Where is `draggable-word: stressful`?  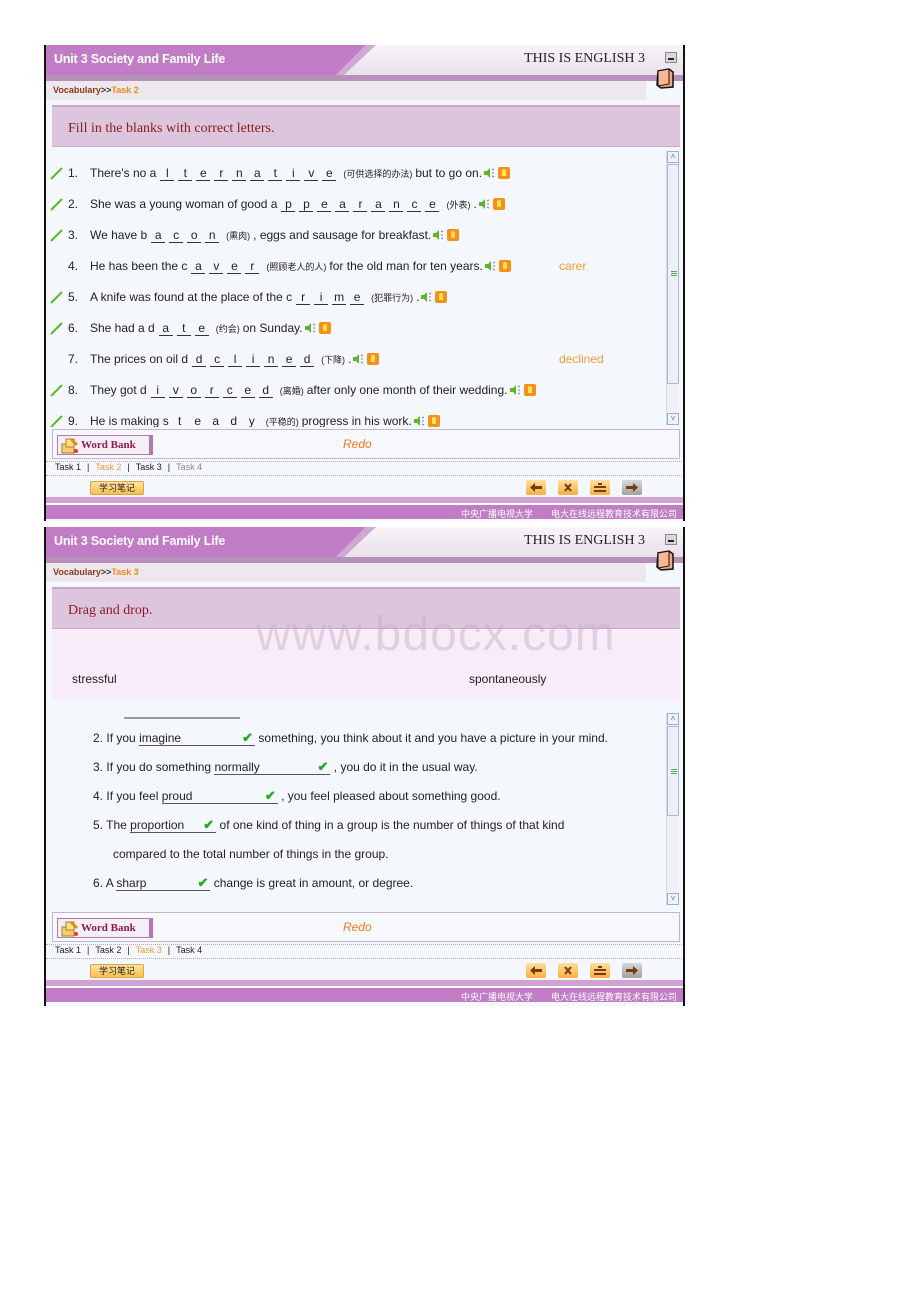
draggable-word: stressful is located at coordinates (94, 679).